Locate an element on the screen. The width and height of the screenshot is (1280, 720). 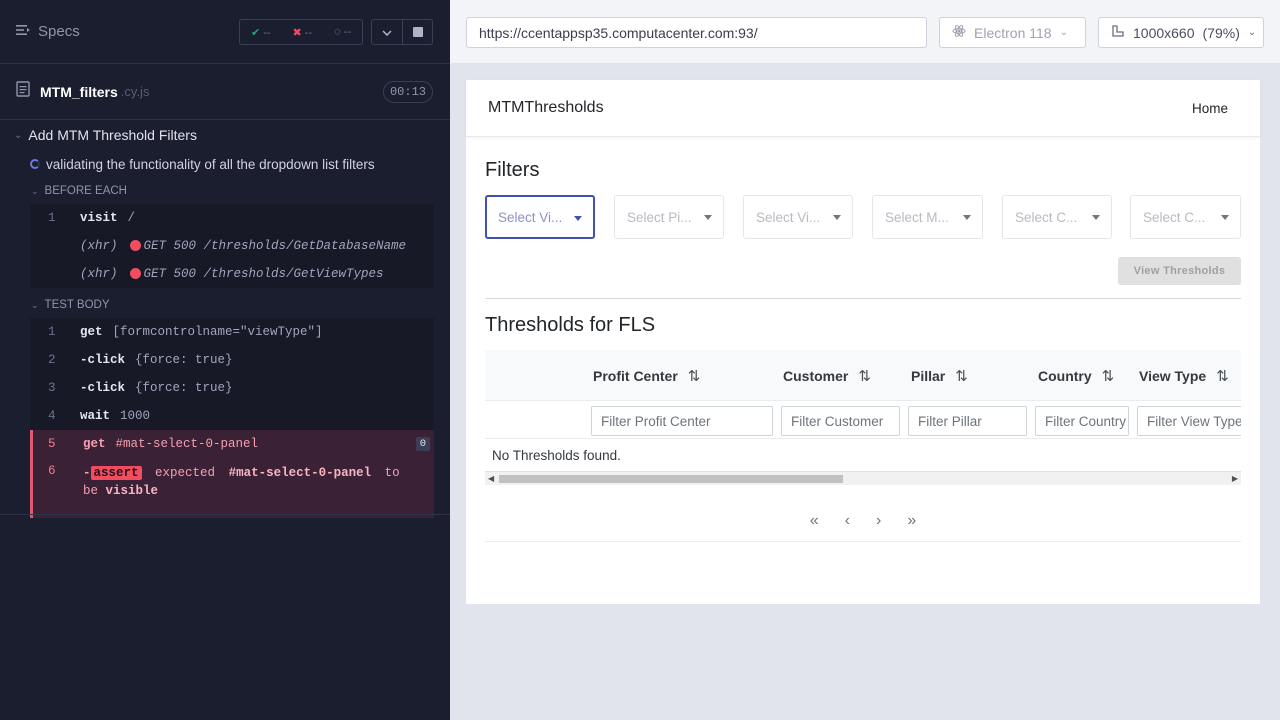
section-divider is located at coordinates (863, 298).